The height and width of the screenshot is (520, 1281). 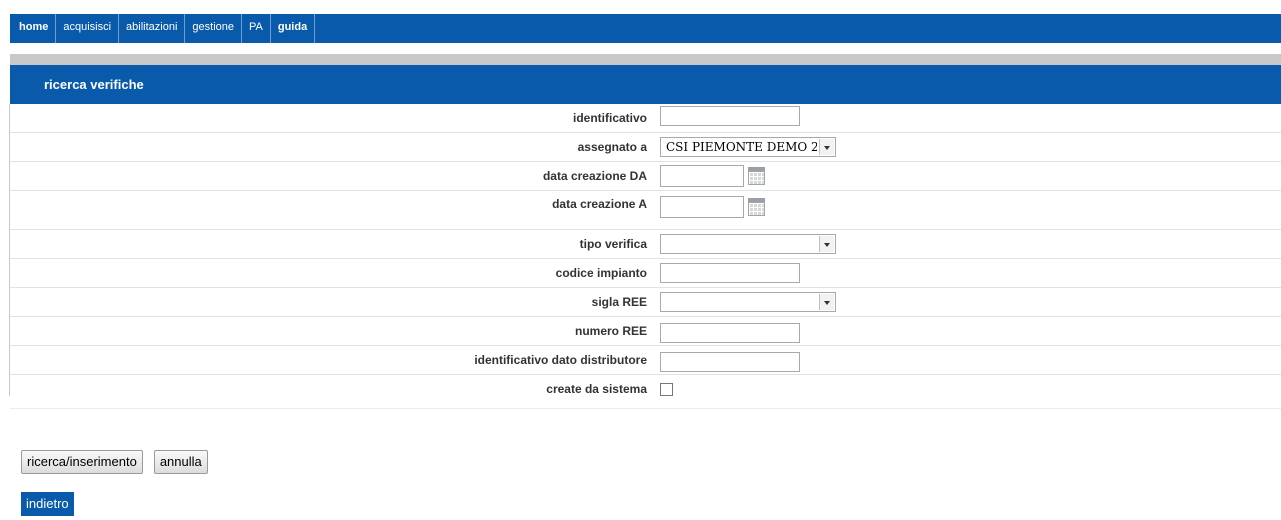 I want to click on data-creazione-da-label: data creazione DA, so click(x=594, y=176).